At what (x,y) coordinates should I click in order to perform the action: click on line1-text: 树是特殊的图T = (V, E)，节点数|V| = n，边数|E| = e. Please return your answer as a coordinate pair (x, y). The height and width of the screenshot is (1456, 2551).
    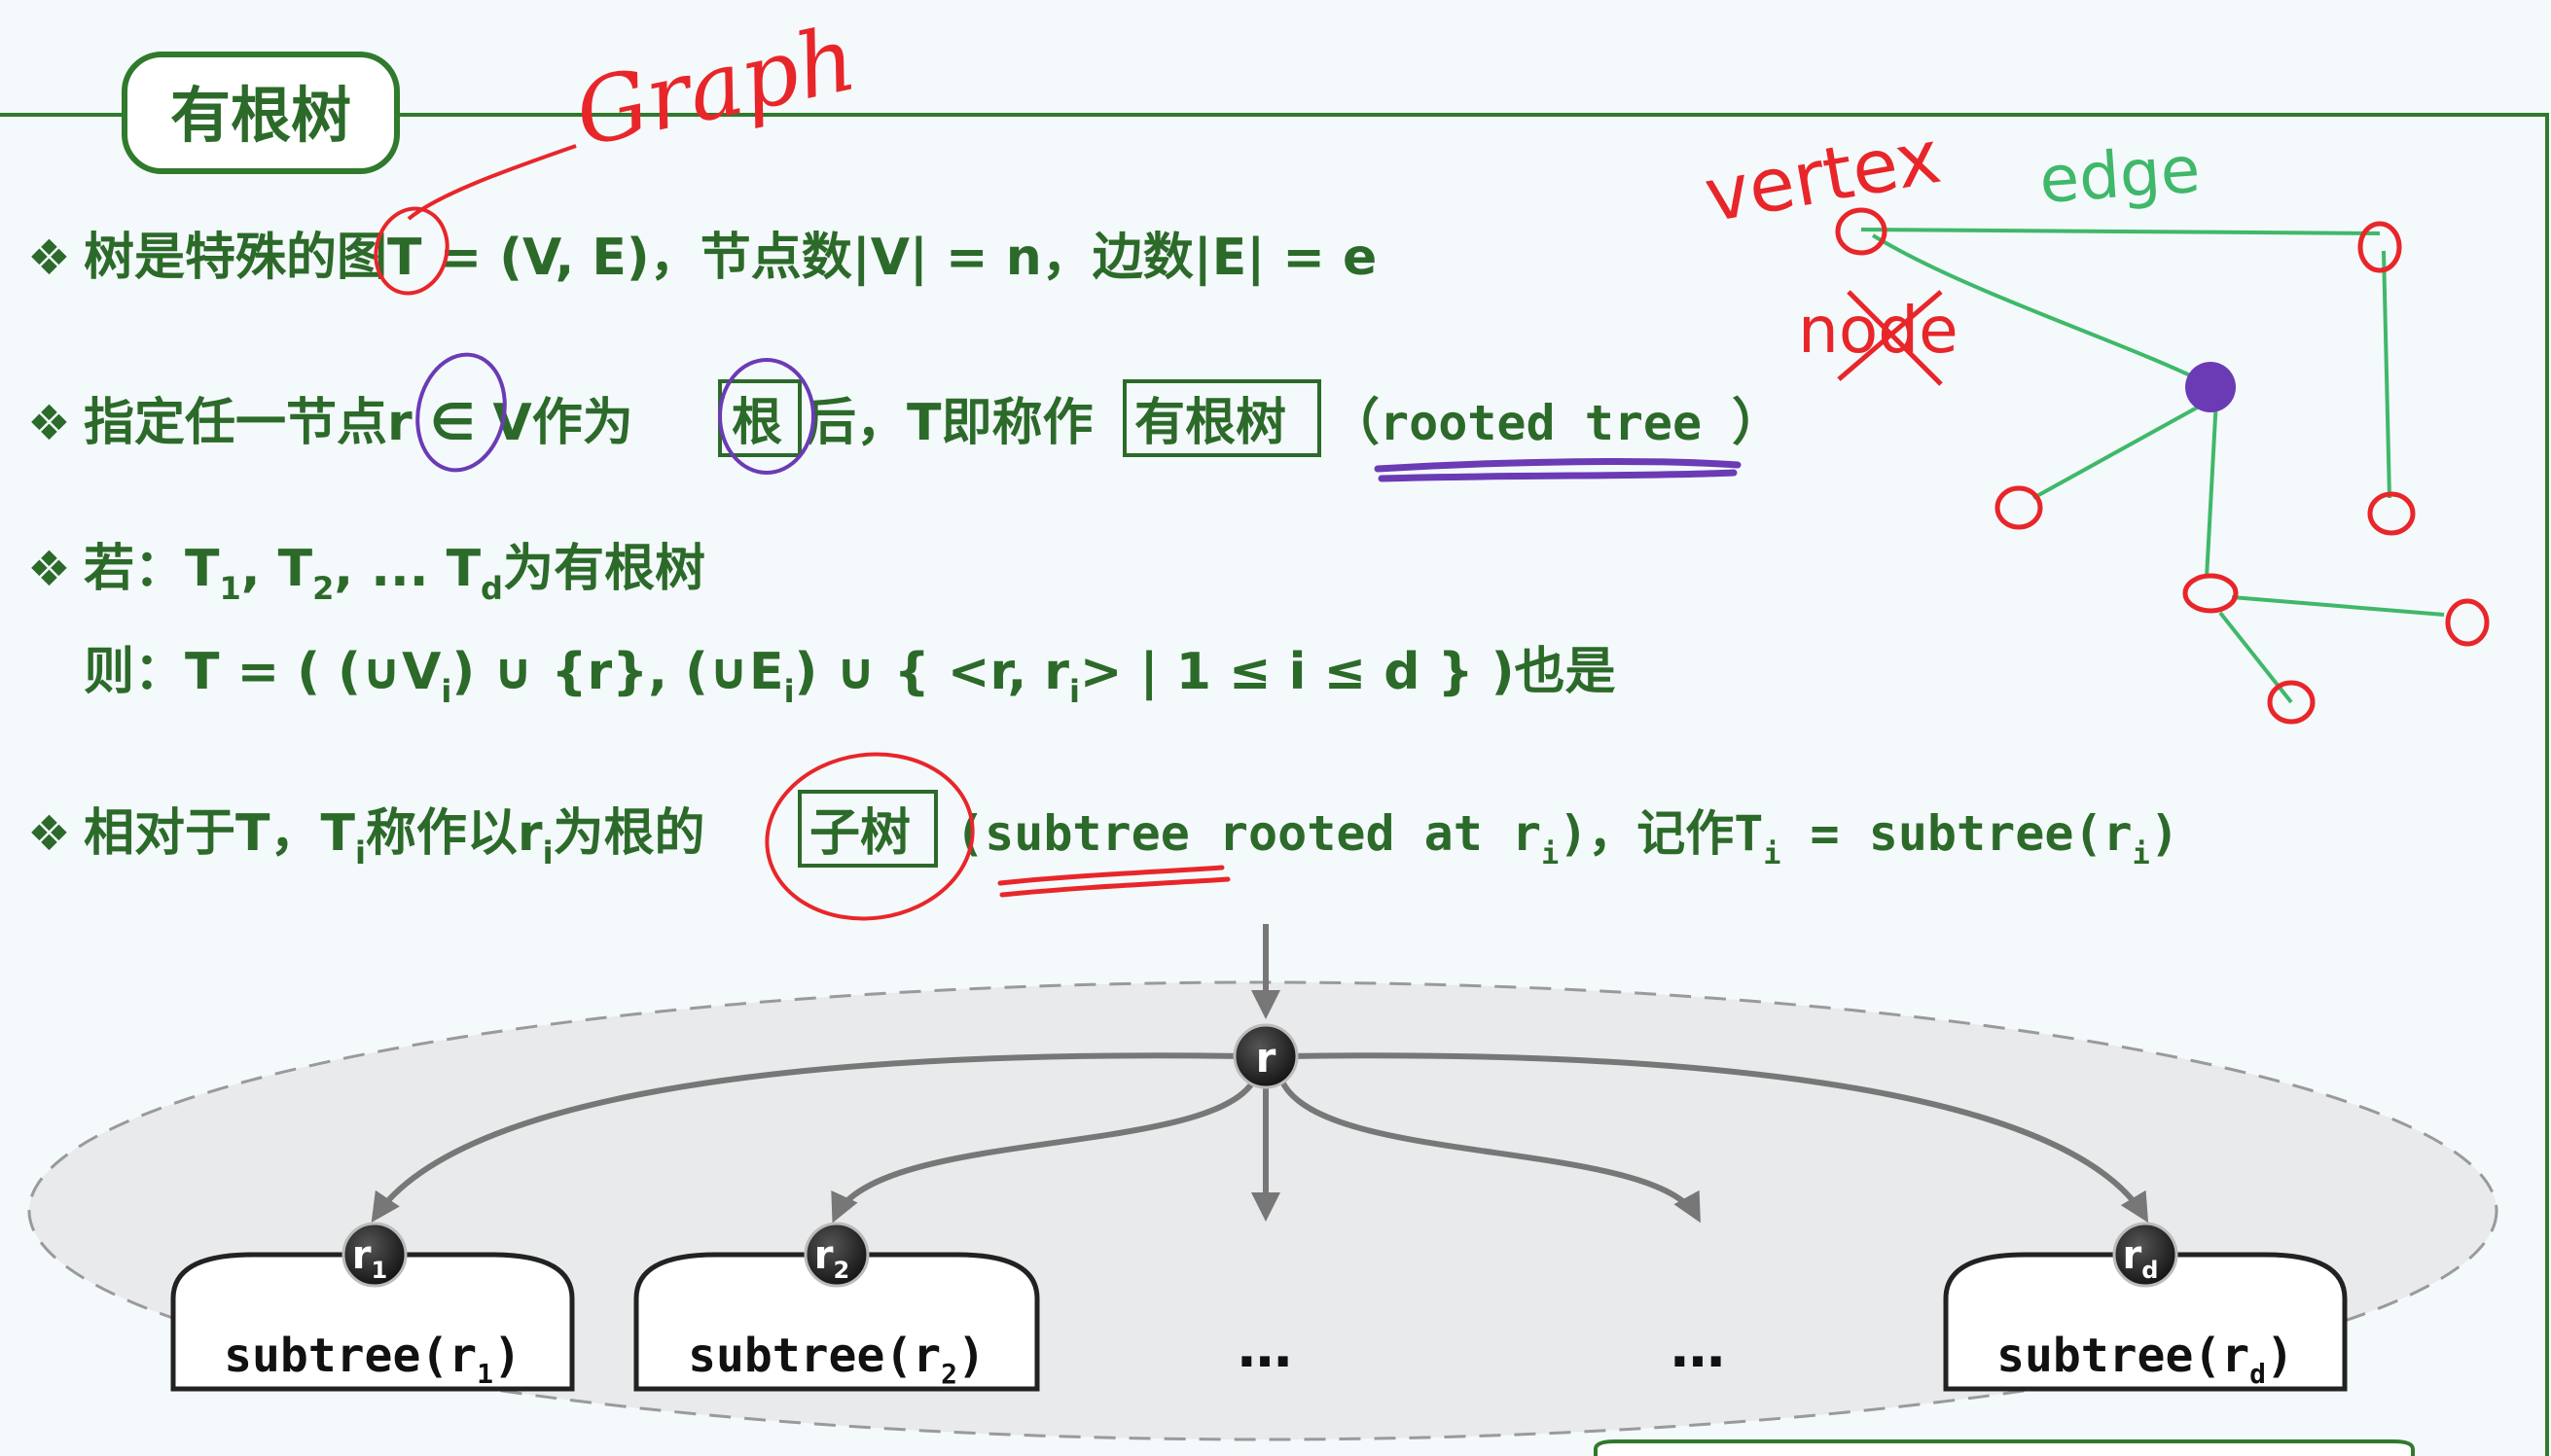
    Looking at the image, I should click on (730, 258).